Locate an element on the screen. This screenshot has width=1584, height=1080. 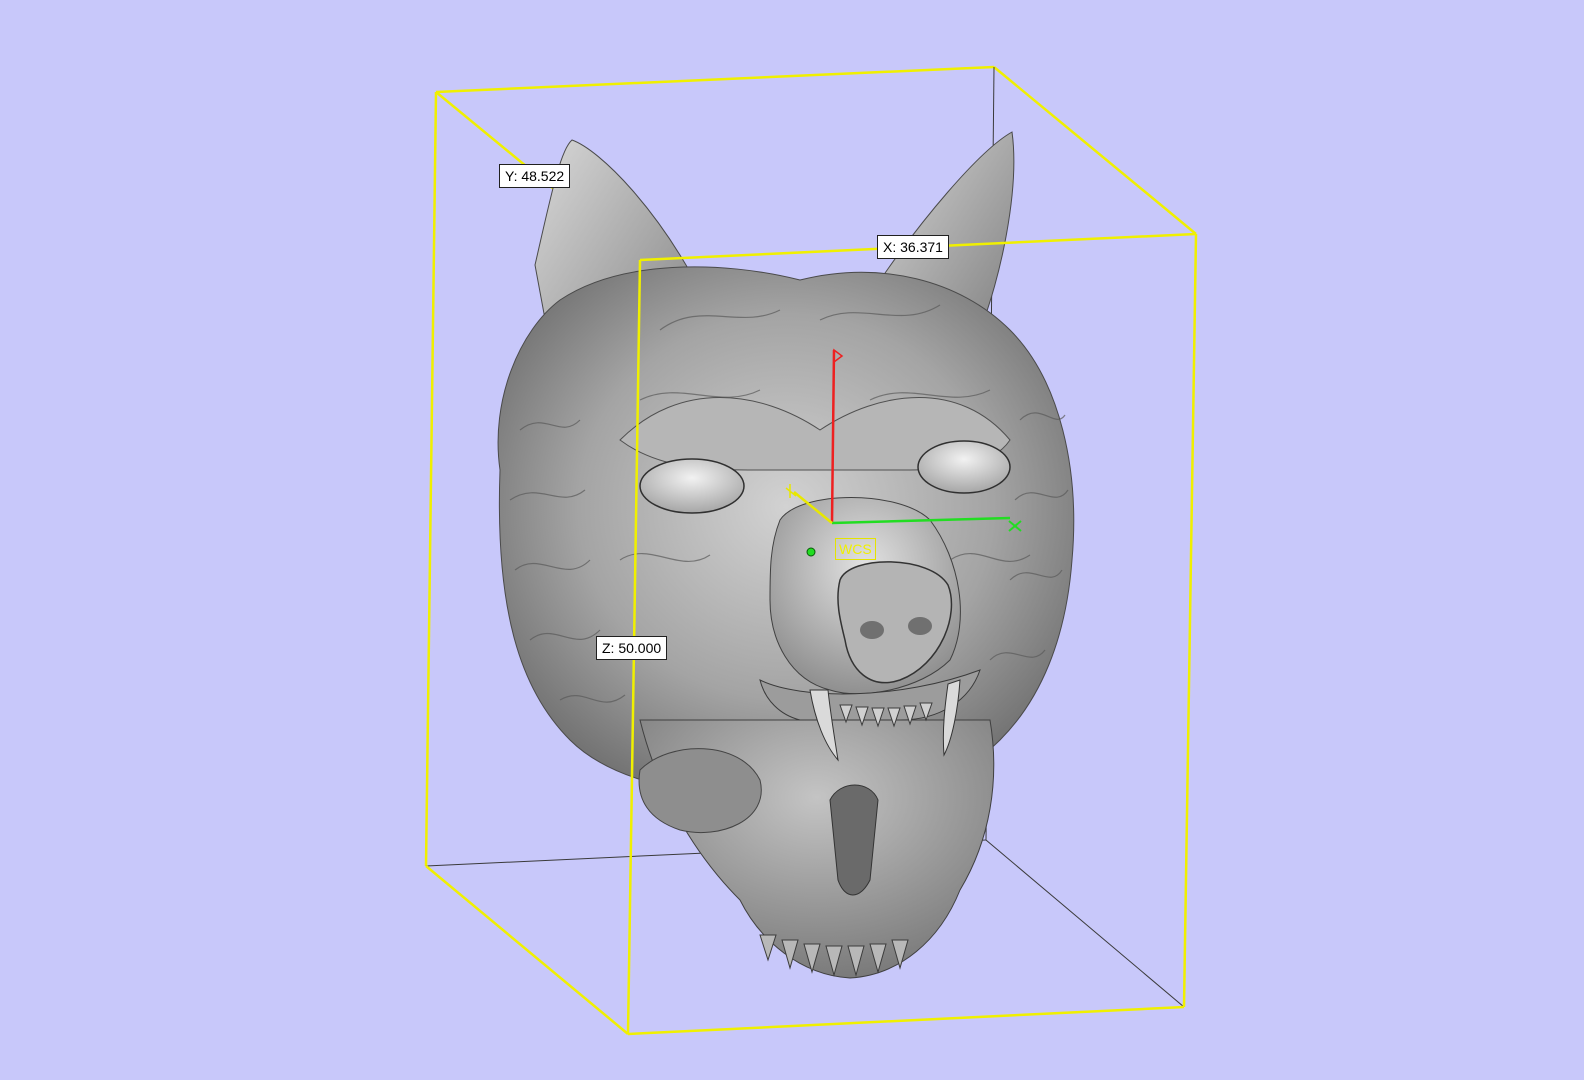
left-nostril is located at coordinates (872, 630).